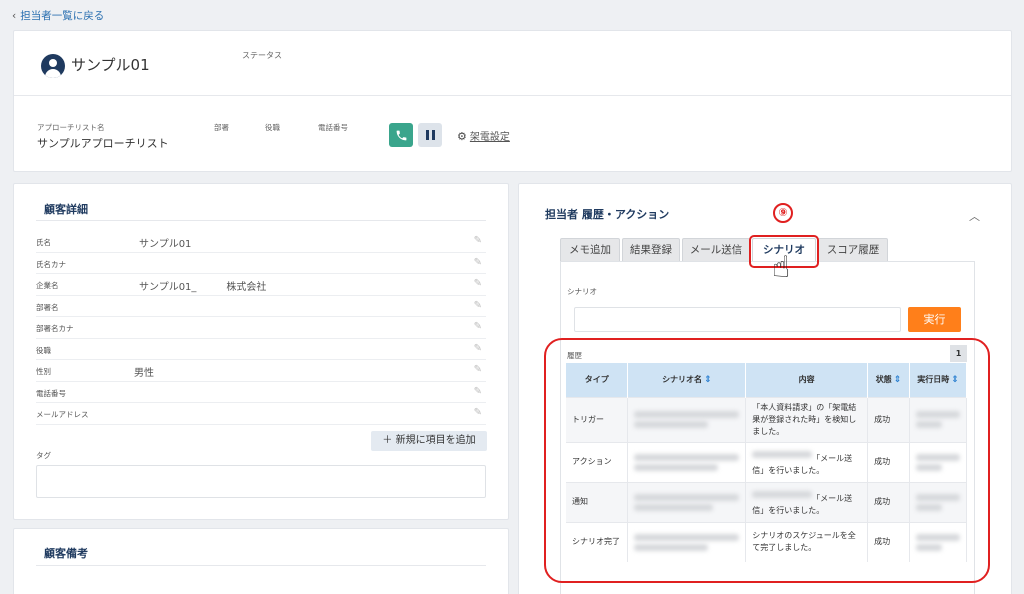  I want to click on call-settings-label: 架電設定, so click(489, 137).